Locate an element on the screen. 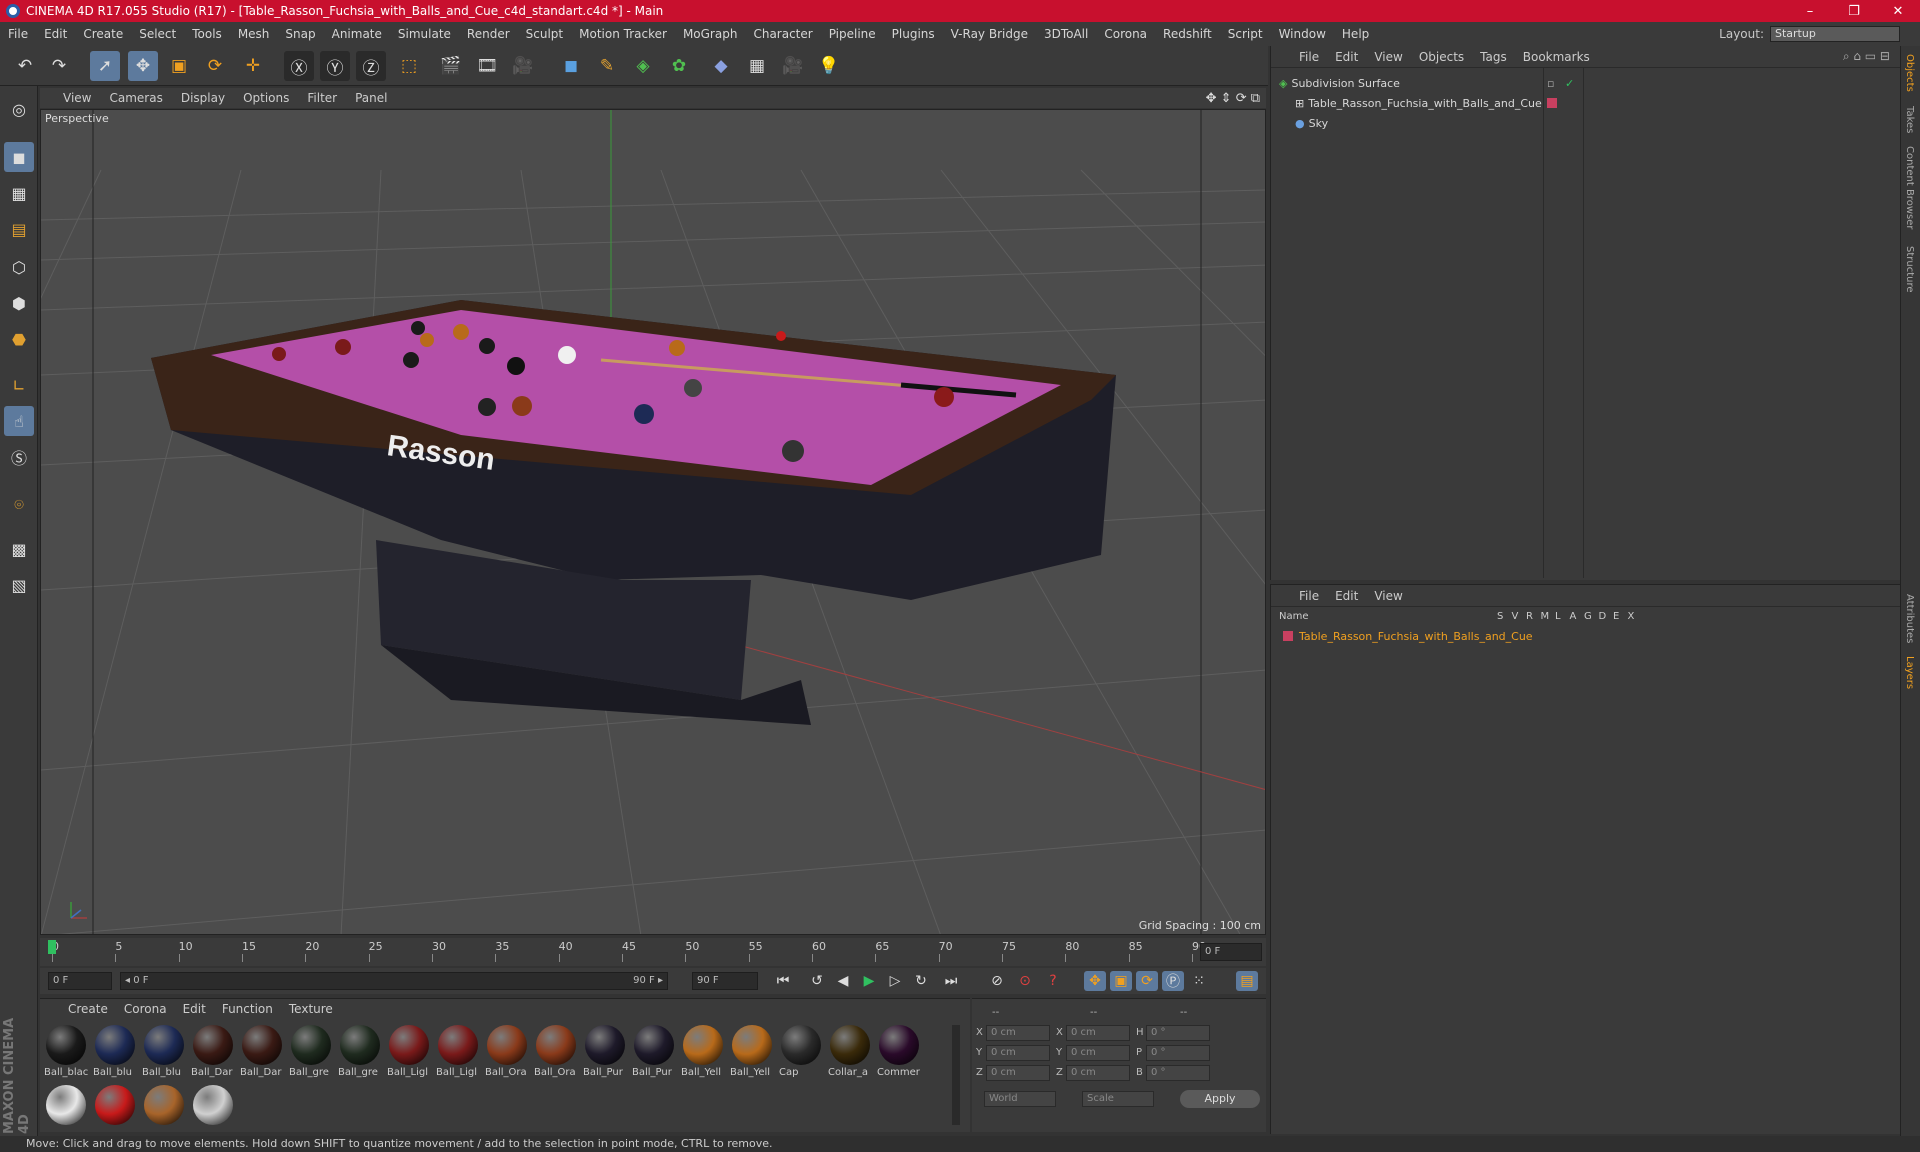 The image size is (1920, 1152). menu-redshift: Redshift is located at coordinates (1187, 34).